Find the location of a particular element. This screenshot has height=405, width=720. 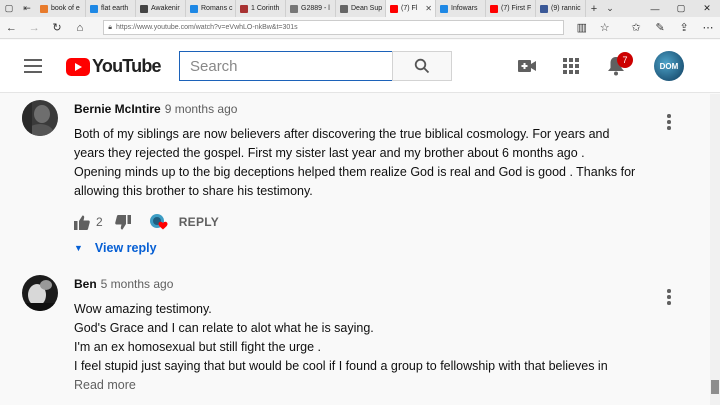

tab-label: Infowars is located at coordinates (464, 8).